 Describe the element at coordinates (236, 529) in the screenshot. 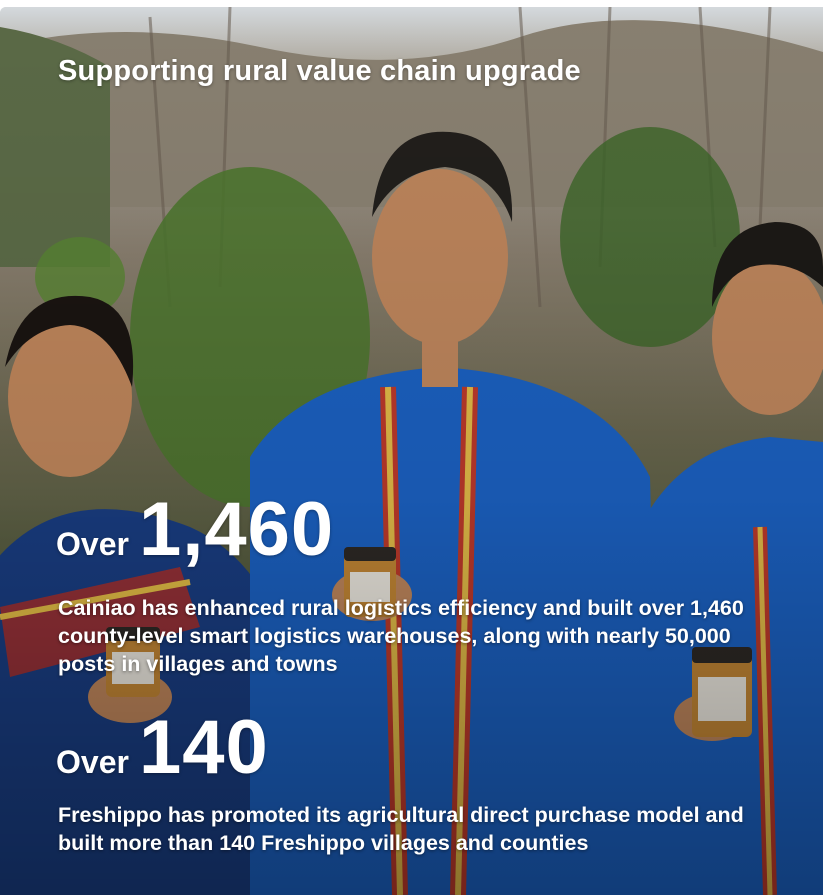

I see `stat-number: 1,460` at that location.